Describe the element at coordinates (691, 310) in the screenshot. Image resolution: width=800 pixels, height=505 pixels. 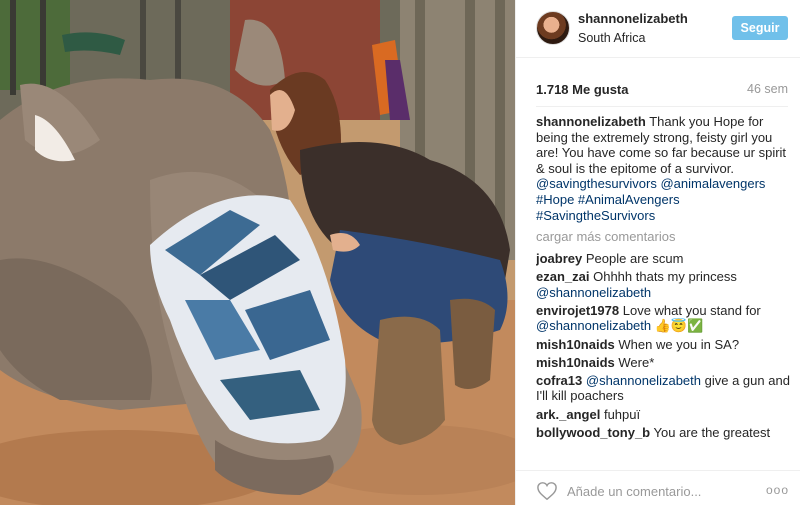
I see `comment-text: Love what you stand for` at that location.